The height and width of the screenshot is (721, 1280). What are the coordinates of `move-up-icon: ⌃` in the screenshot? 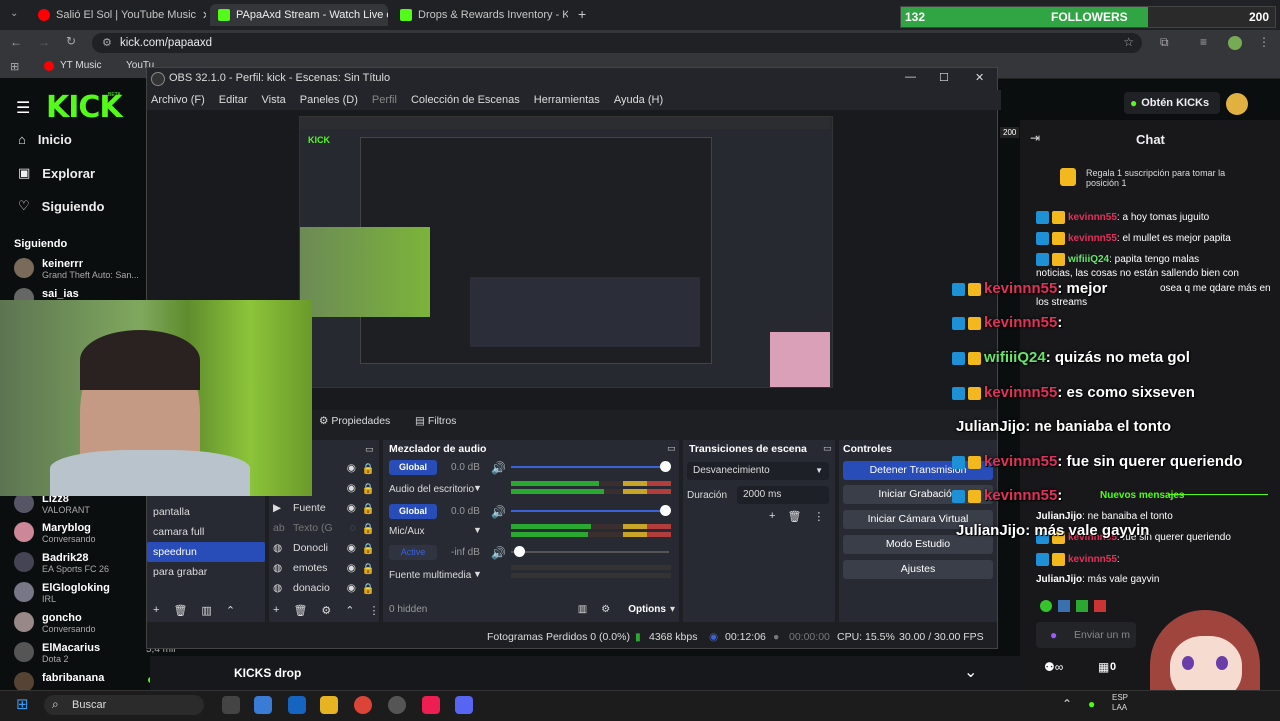 It's located at (230, 610).